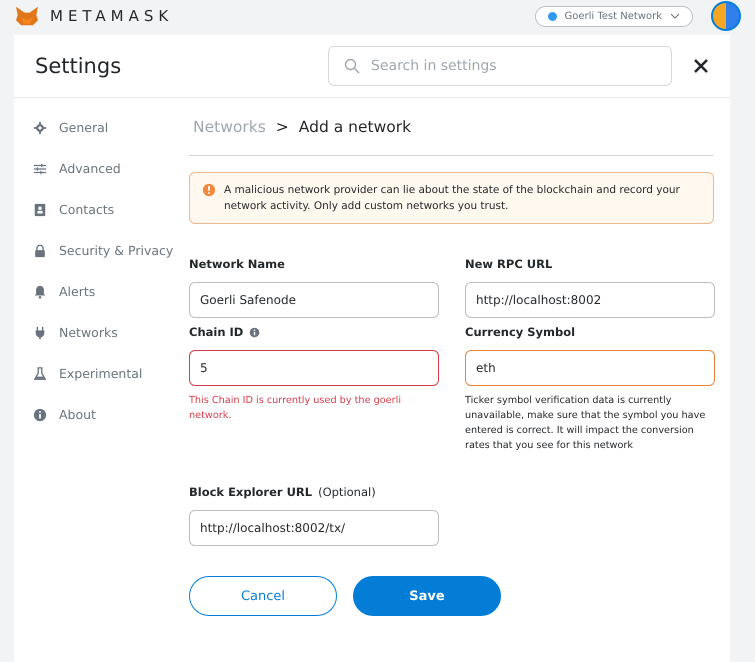 This screenshot has width=755, height=662. What do you see at coordinates (701, 66) in the screenshot?
I see `close-icon` at bounding box center [701, 66].